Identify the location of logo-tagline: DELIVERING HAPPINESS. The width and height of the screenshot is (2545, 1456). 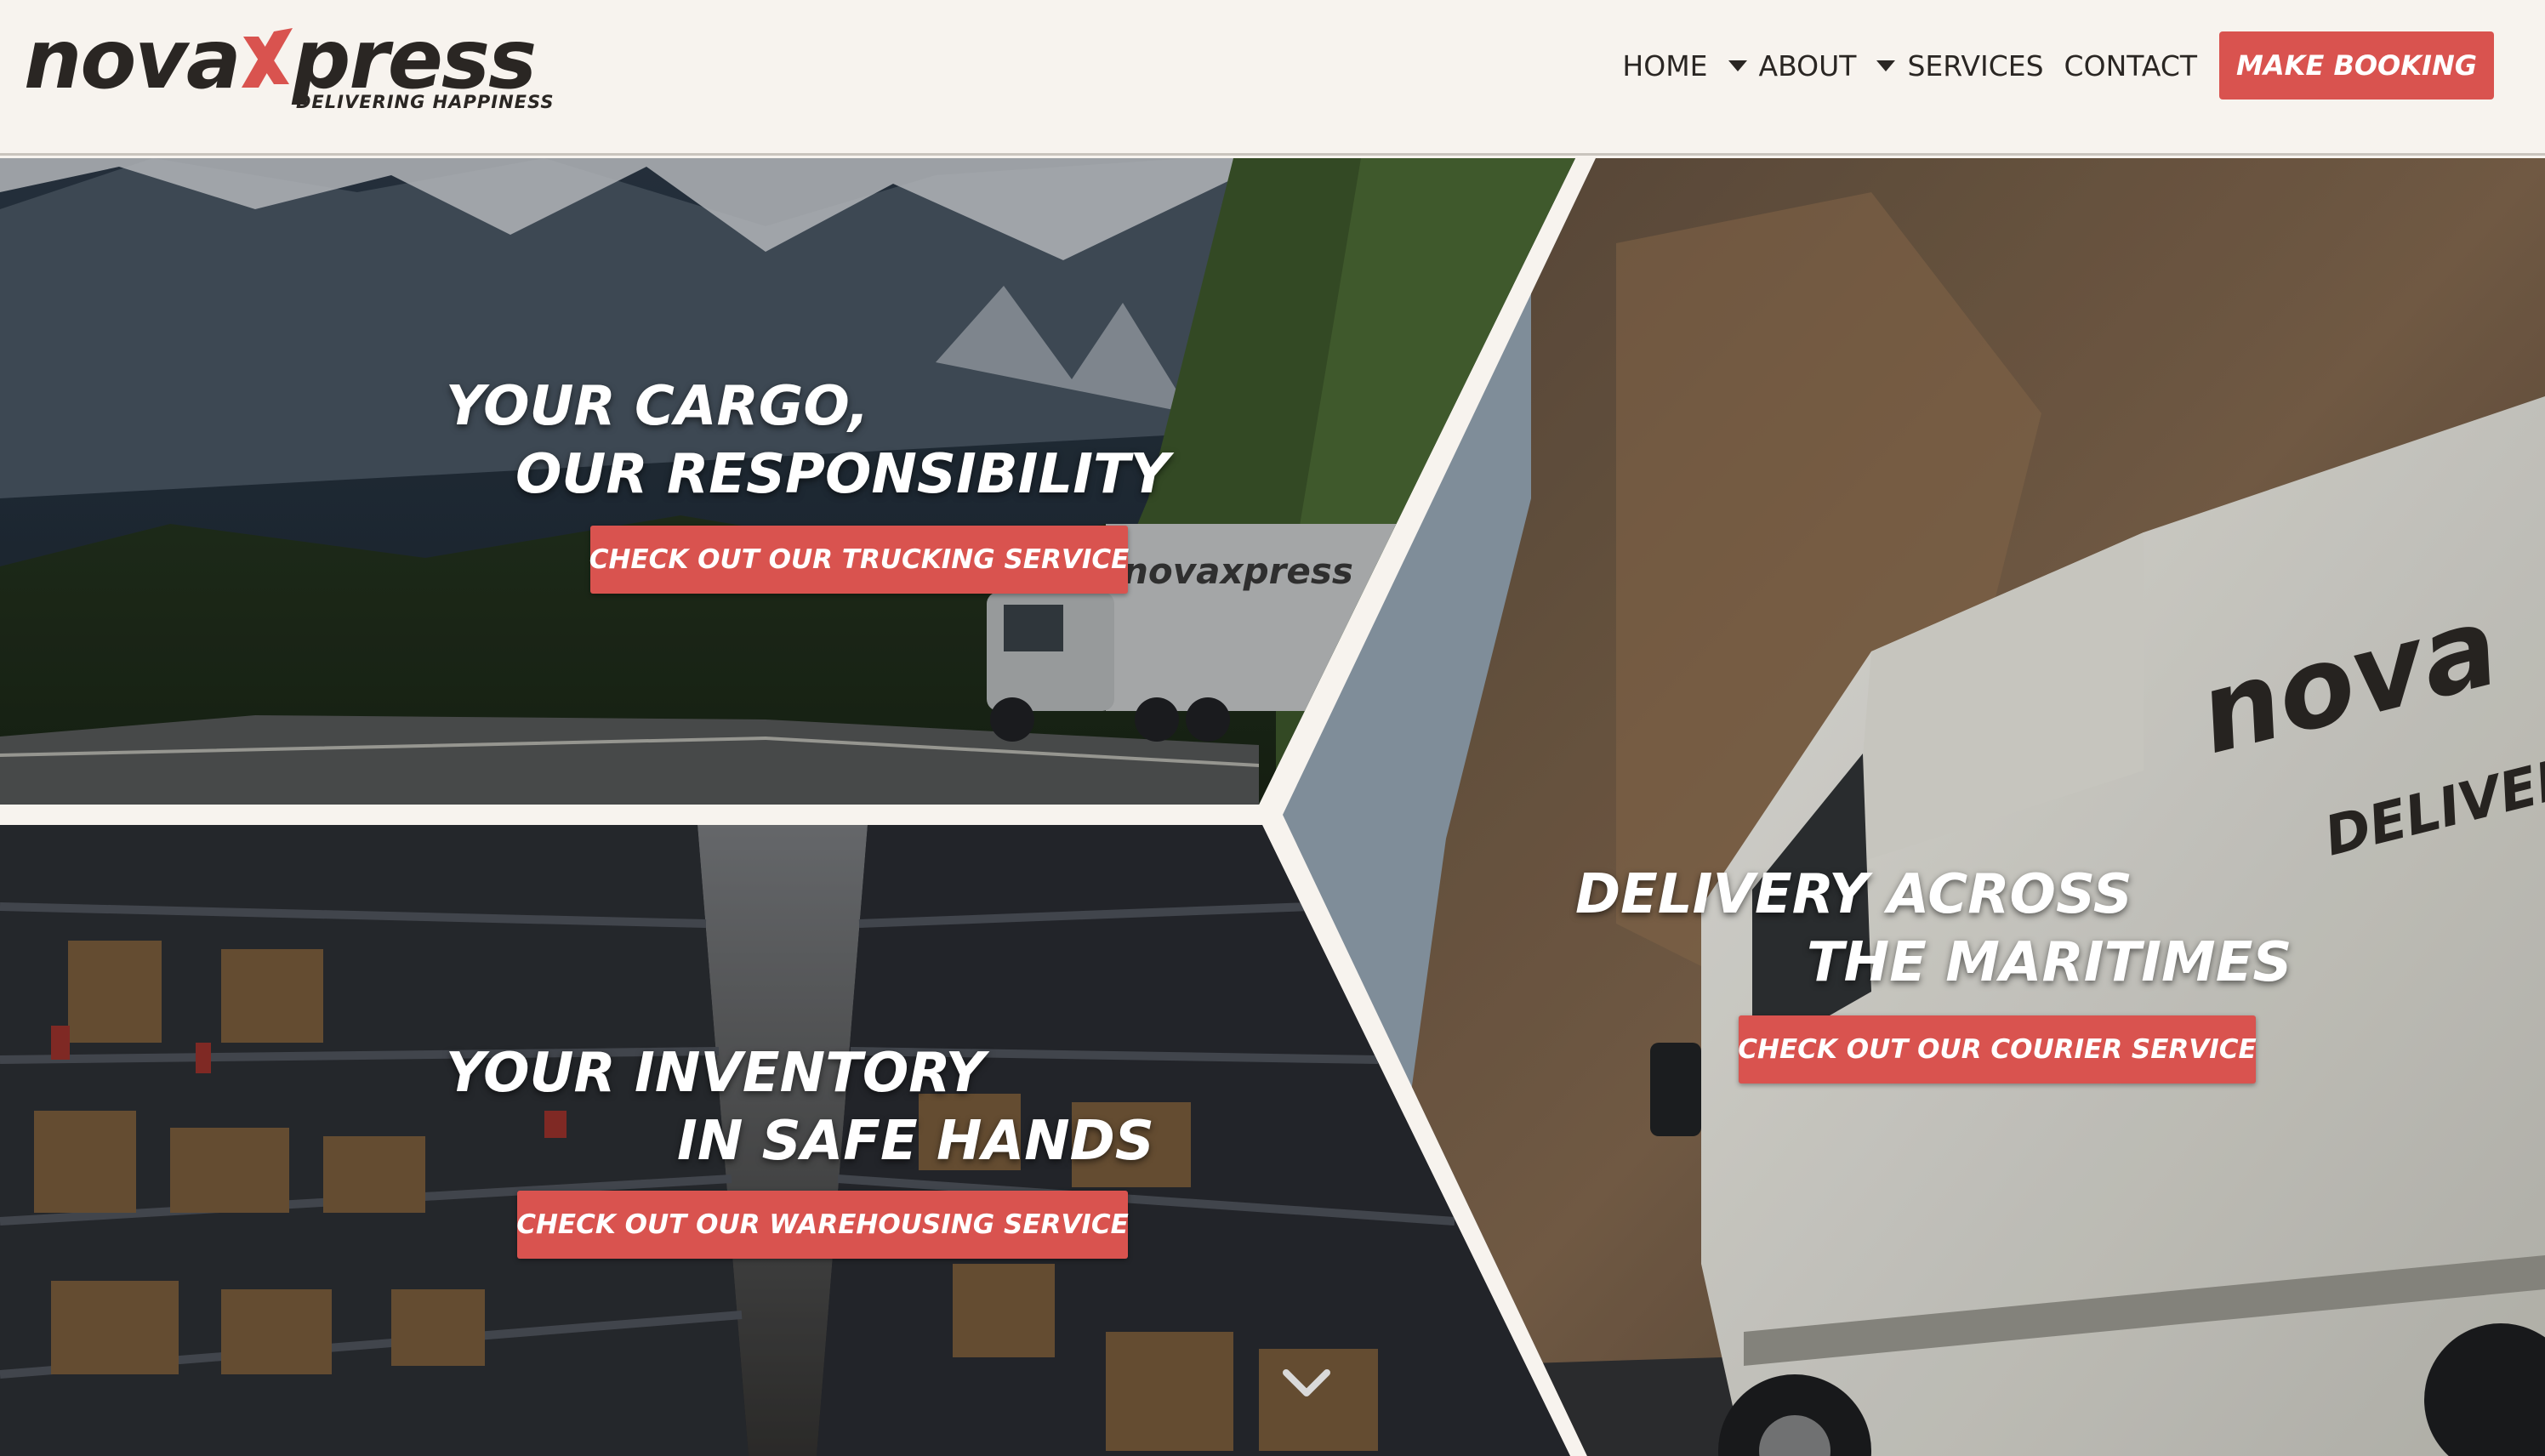
(425, 102).